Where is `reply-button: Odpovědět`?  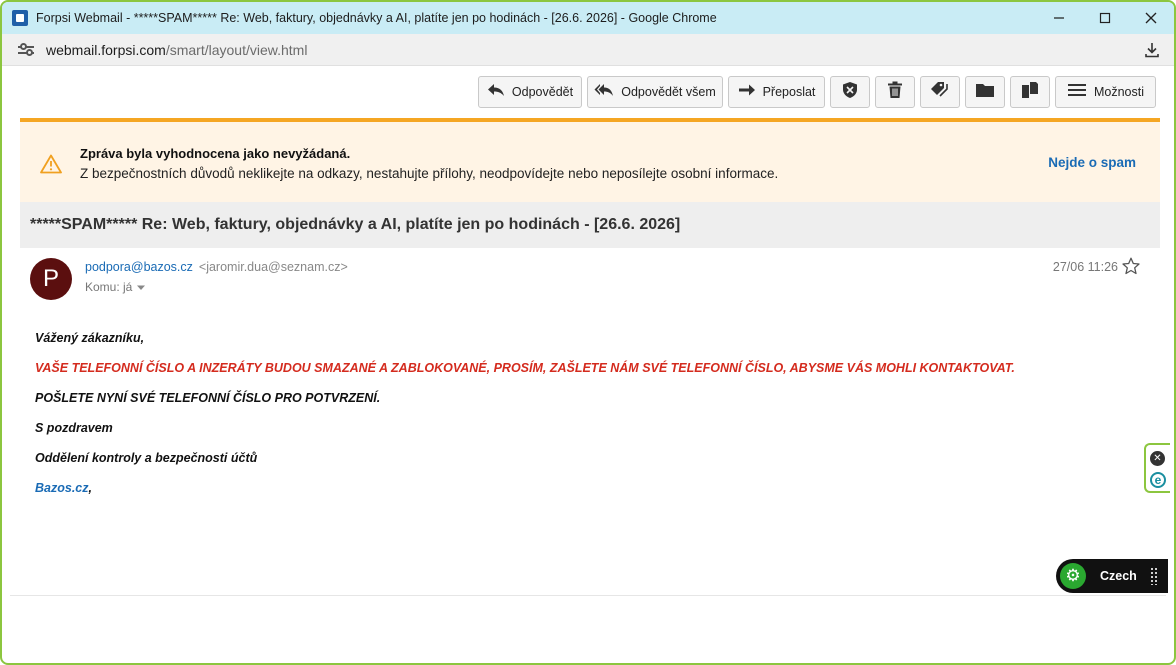 reply-button: Odpovědět is located at coordinates (530, 92).